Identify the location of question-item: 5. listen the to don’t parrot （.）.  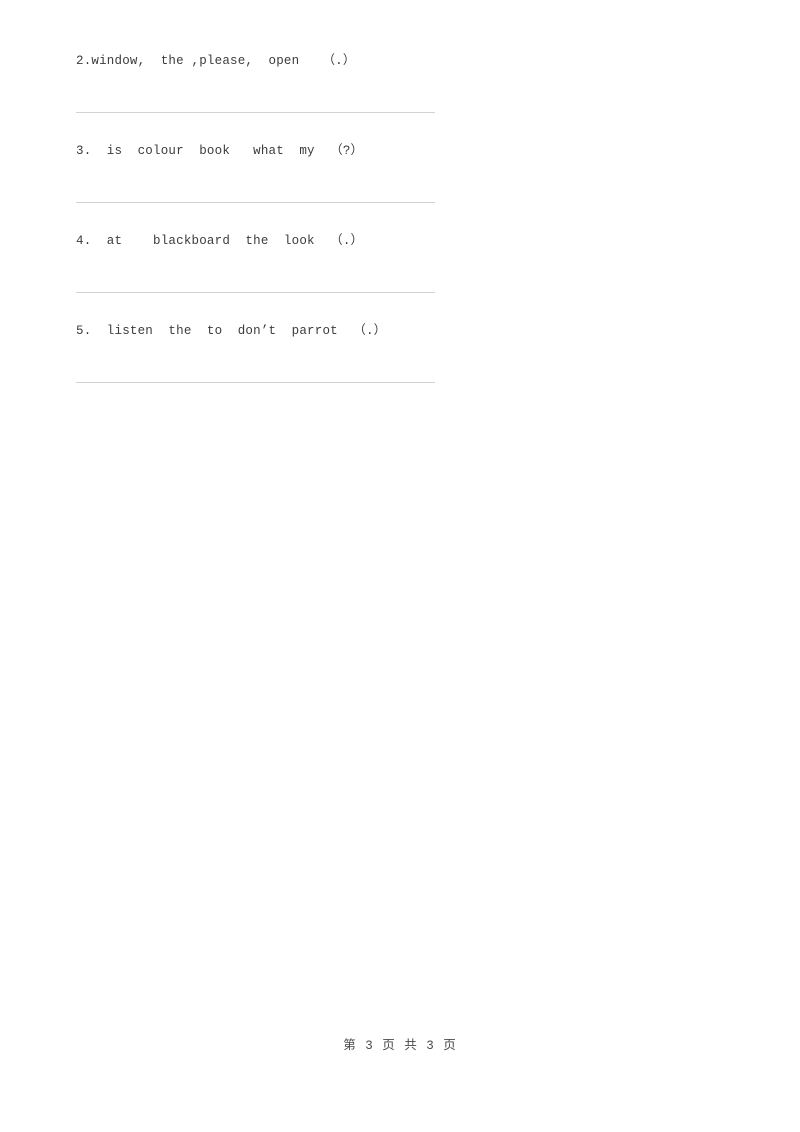
(406, 367).